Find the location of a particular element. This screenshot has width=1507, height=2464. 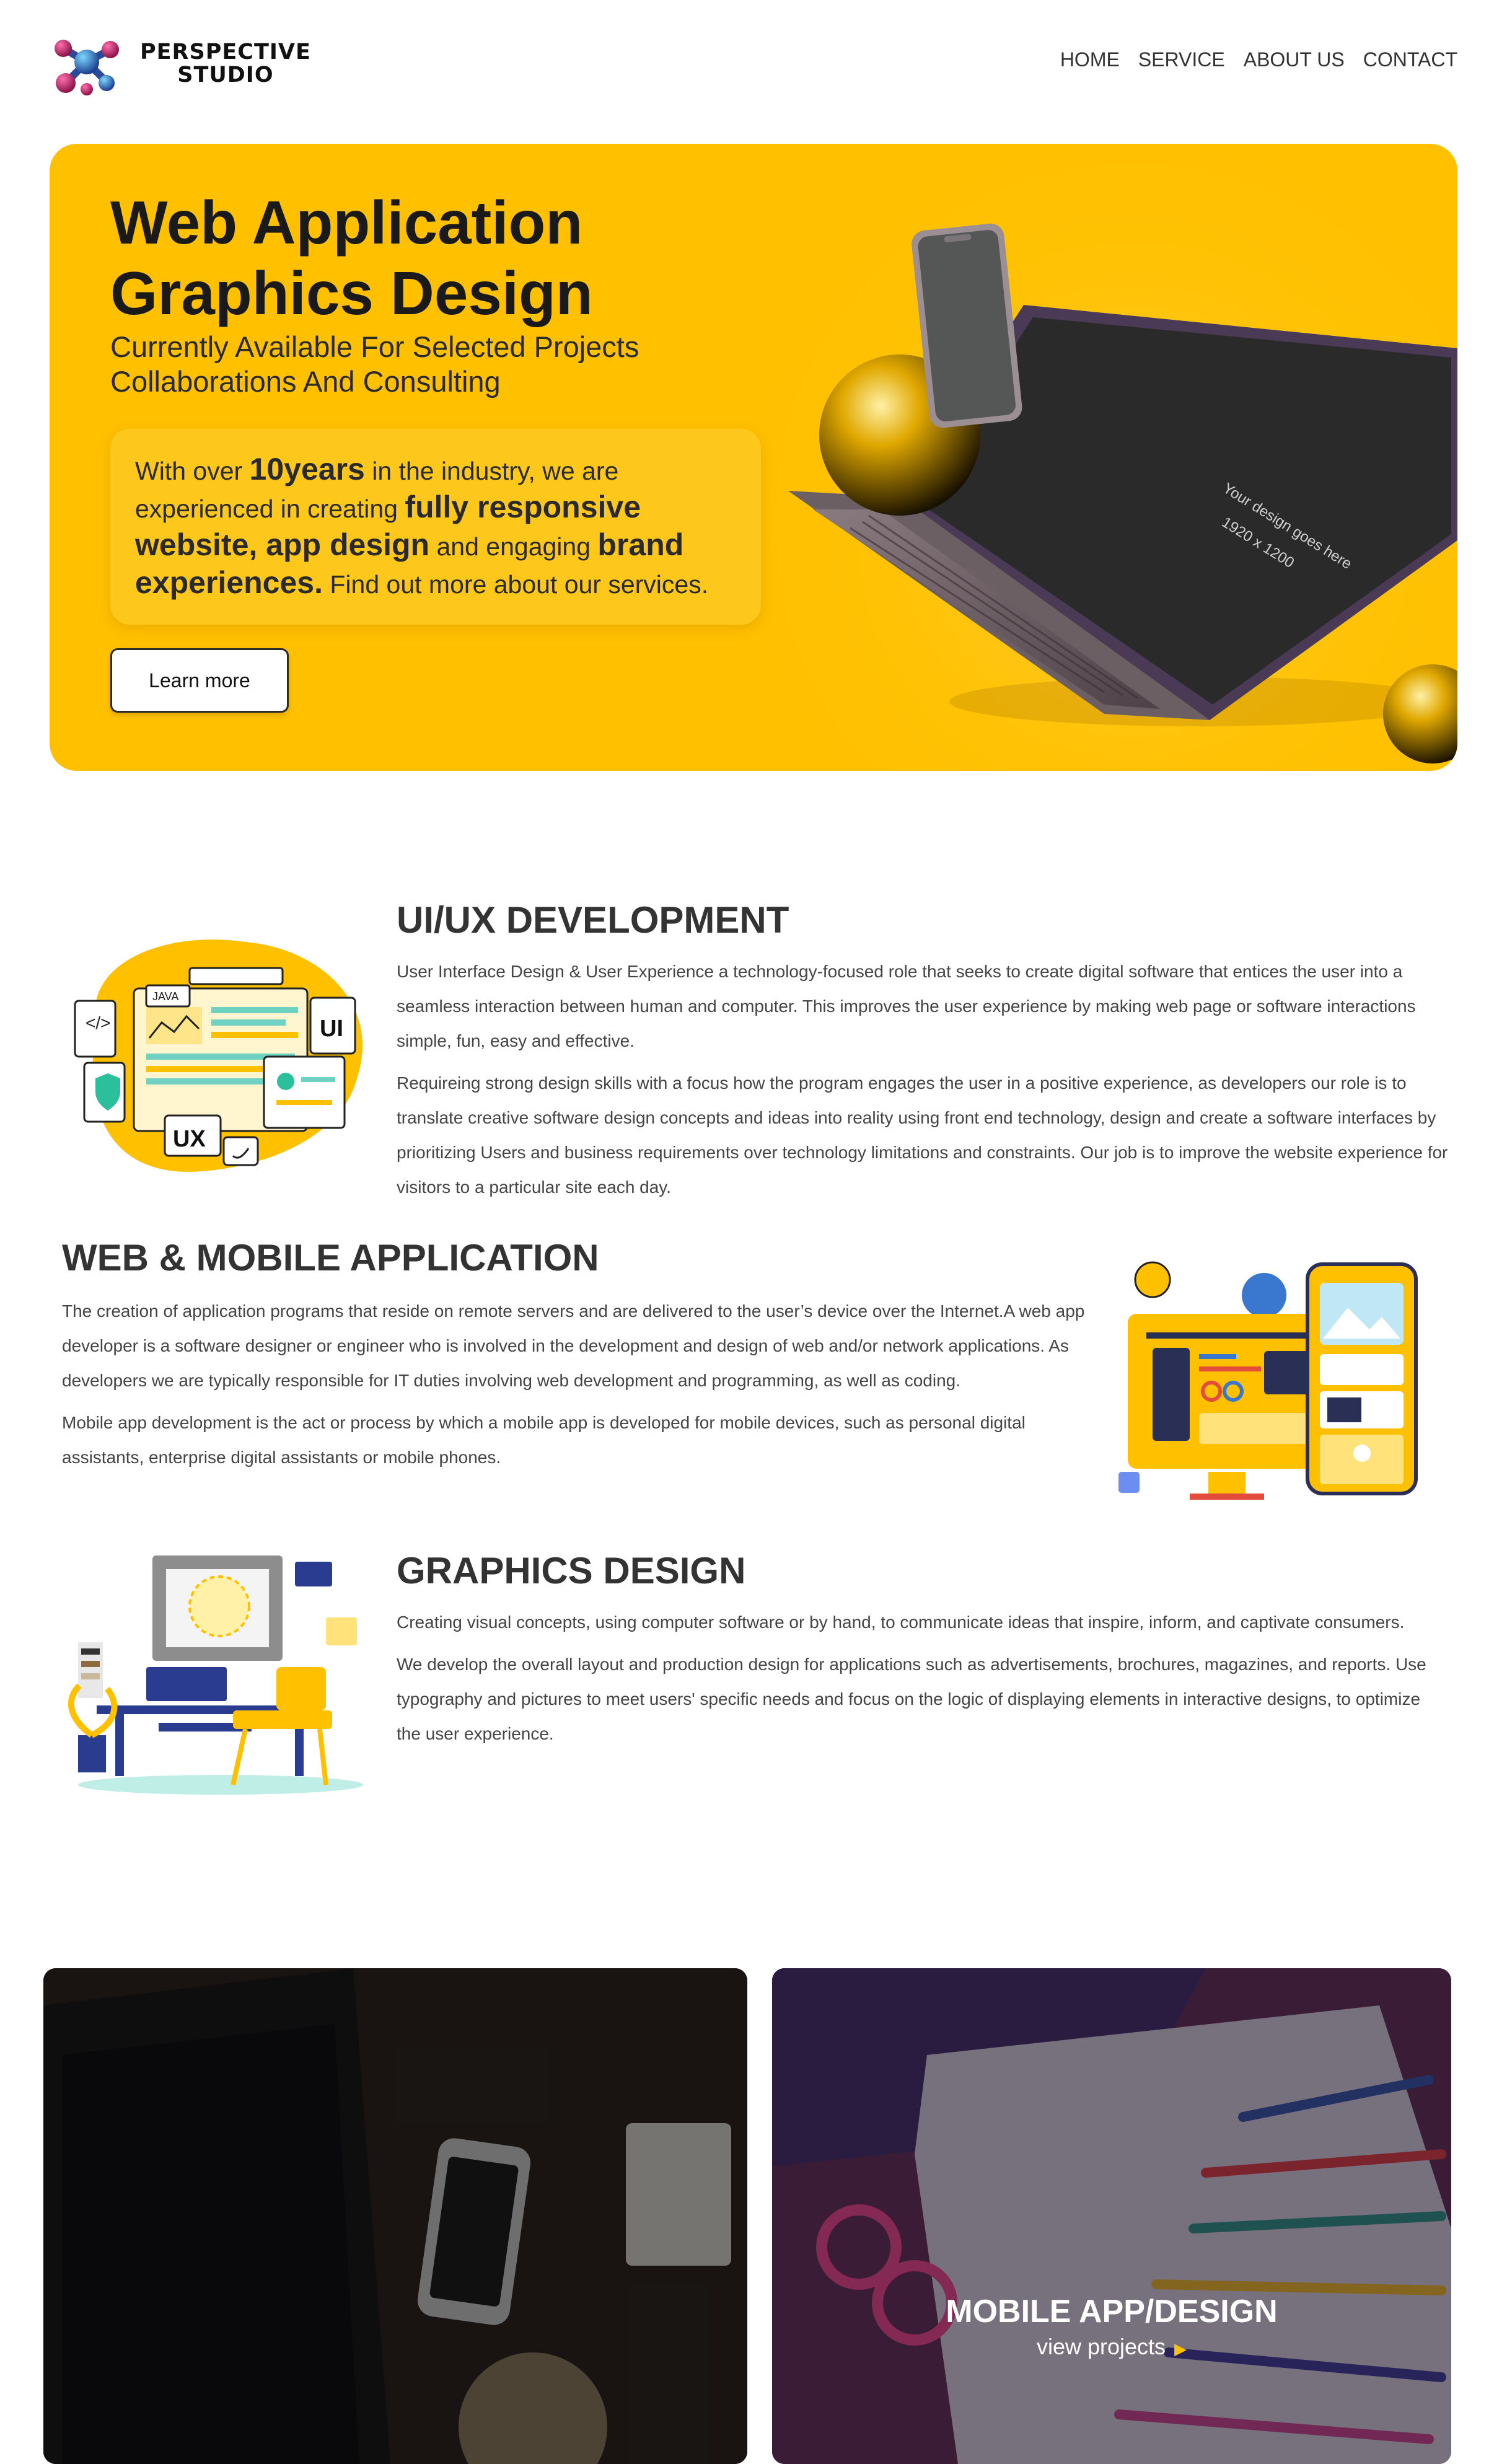

ux-label: UX is located at coordinates (189, 1139).